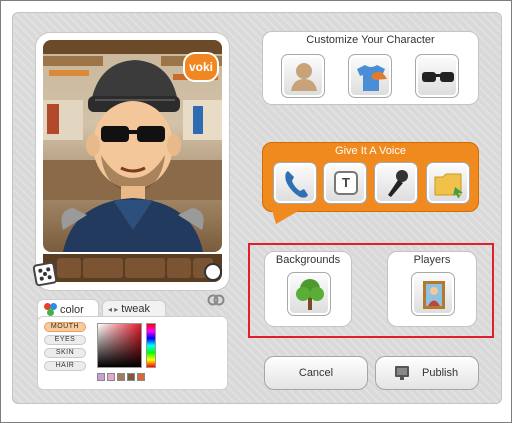 The image size is (512, 423). I want to click on color-dots-icon, so click(50, 309).